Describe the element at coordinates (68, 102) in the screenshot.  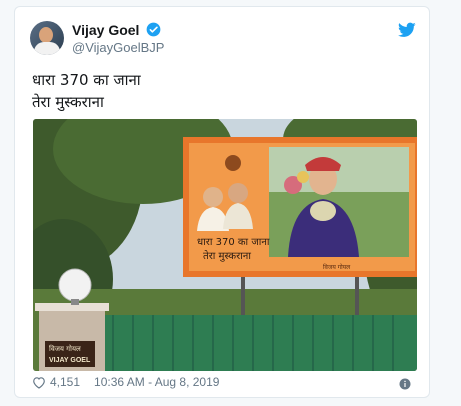
I see `tweet-text-line-2: तेरा मुस्कराना` at that location.